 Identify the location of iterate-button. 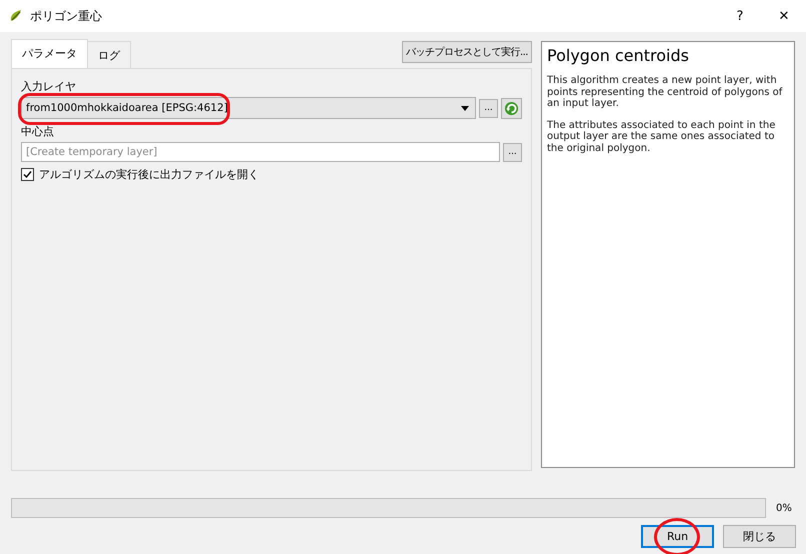
(511, 108).